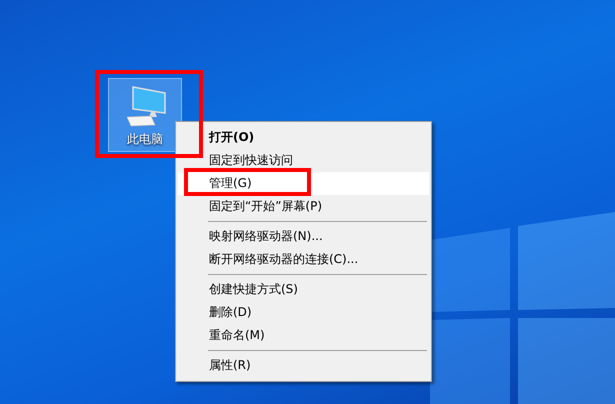 The width and height of the screenshot is (615, 404). What do you see at coordinates (303, 206) in the screenshot?
I see `menu-item: 固定到“开始”屏幕(P)` at bounding box center [303, 206].